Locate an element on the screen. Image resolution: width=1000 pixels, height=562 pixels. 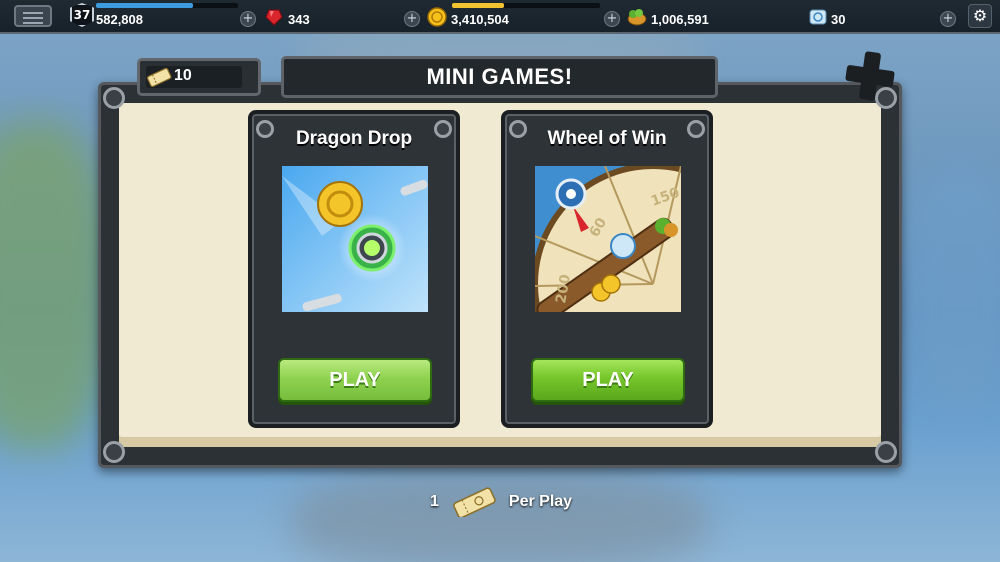
shard-crystal-icon is located at coordinates (818, 17).